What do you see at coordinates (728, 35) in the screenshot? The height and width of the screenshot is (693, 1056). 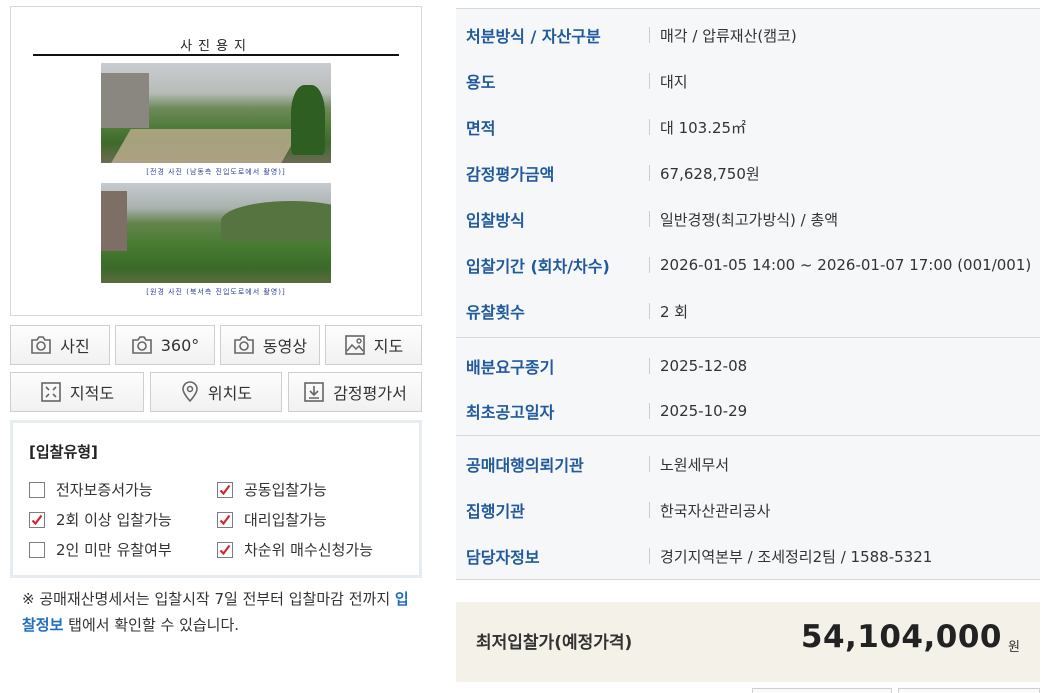 I see `info-value: 매각 / 압류재산(캠코)` at bounding box center [728, 35].